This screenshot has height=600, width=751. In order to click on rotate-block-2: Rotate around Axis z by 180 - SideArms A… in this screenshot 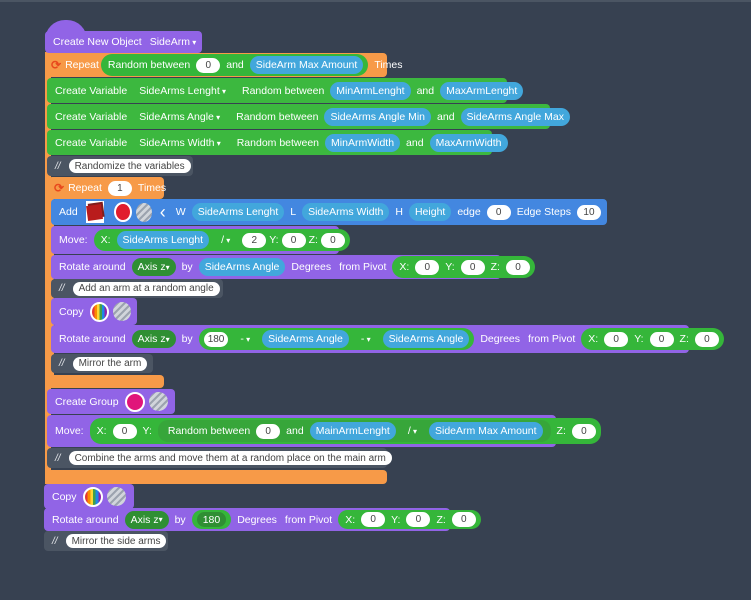, I will do `click(387, 339)`.